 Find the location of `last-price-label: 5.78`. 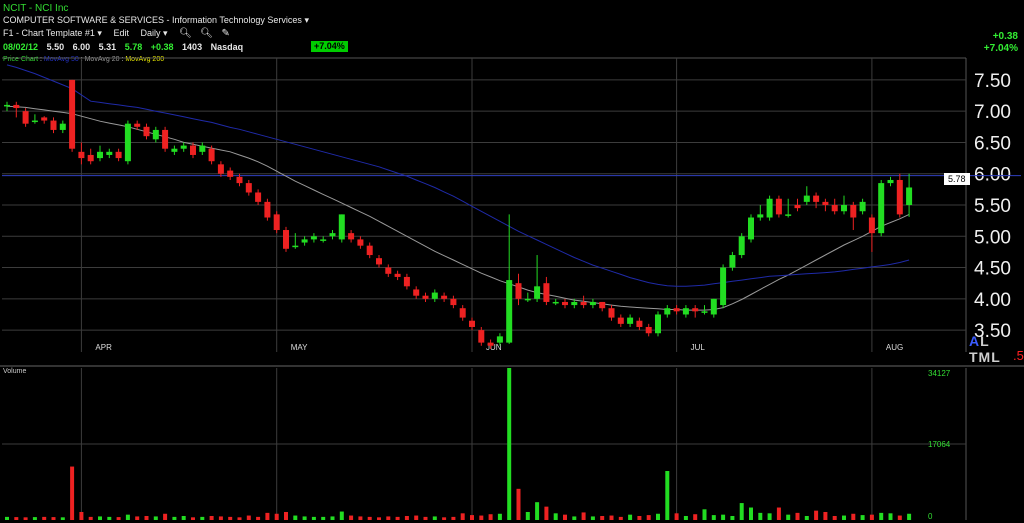

last-price-label: 5.78 is located at coordinates (957, 179).